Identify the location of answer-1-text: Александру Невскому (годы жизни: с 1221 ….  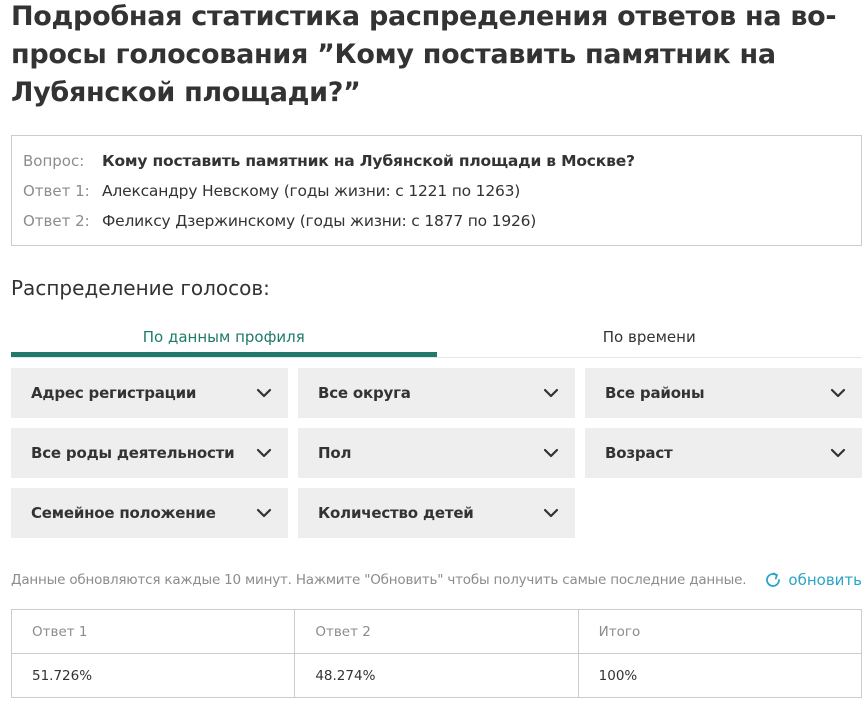
(311, 191).